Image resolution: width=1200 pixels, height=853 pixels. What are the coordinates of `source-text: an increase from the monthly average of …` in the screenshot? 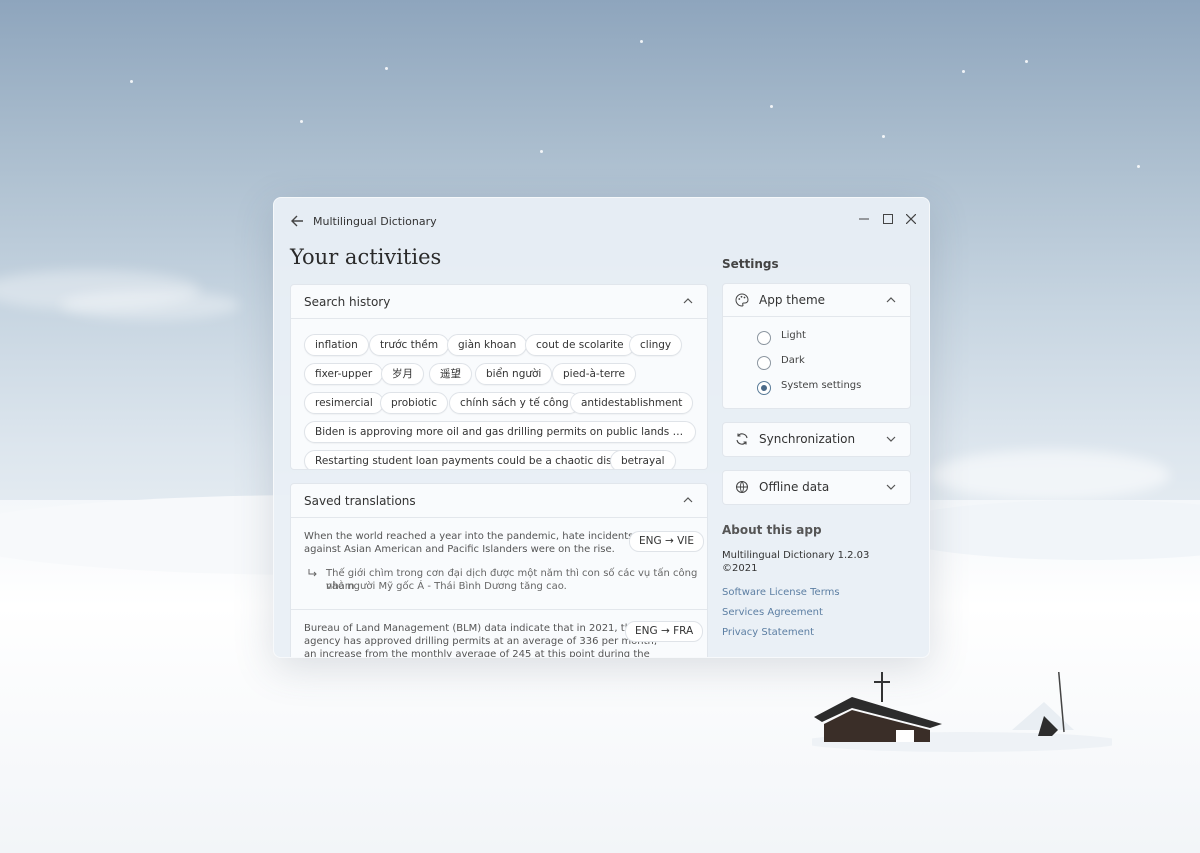 It's located at (477, 653).